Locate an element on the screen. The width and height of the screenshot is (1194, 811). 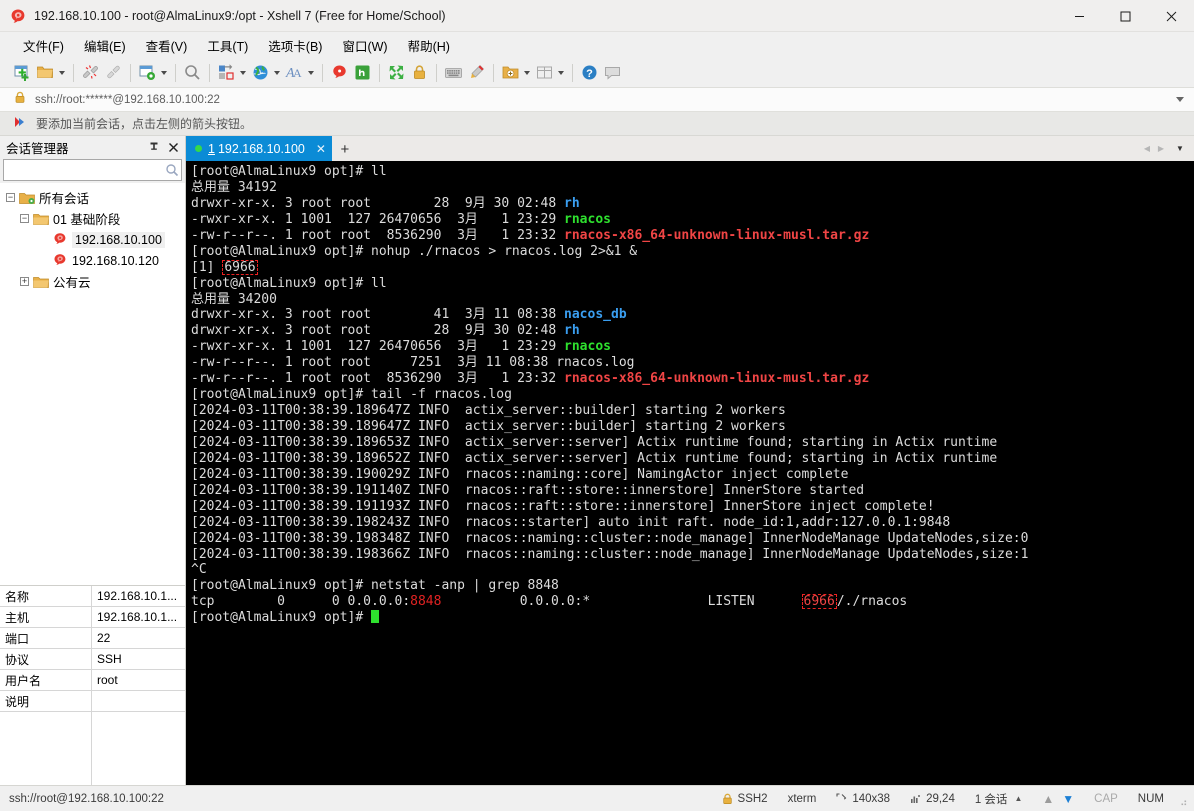
terminal-line: 总用量 34200 is located at coordinates (692, 300).